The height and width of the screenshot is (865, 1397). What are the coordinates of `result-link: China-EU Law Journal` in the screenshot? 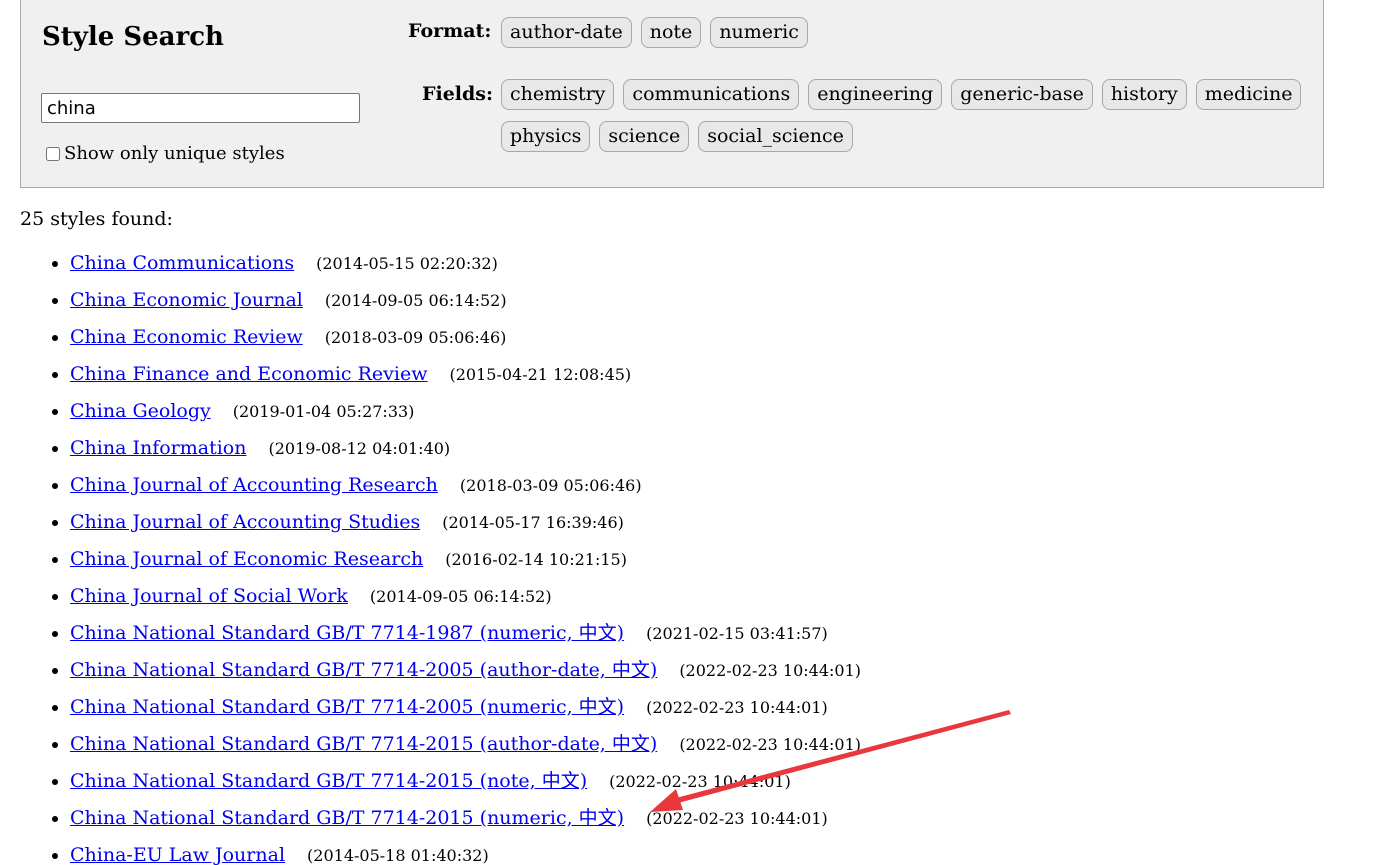 It's located at (177, 854).